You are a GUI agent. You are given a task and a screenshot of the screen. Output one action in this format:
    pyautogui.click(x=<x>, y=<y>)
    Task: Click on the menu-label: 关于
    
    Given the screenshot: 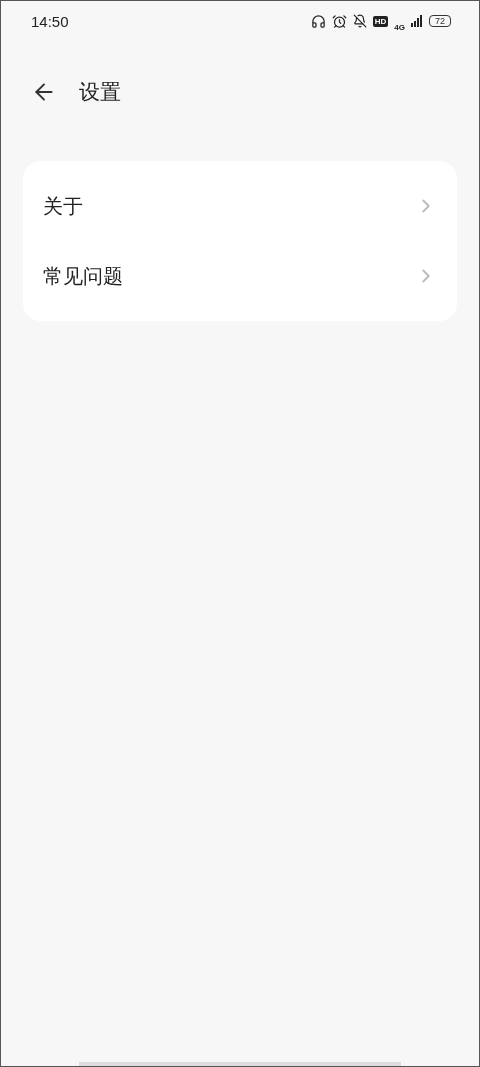 What is the action you would take?
    pyautogui.click(x=63, y=206)
    